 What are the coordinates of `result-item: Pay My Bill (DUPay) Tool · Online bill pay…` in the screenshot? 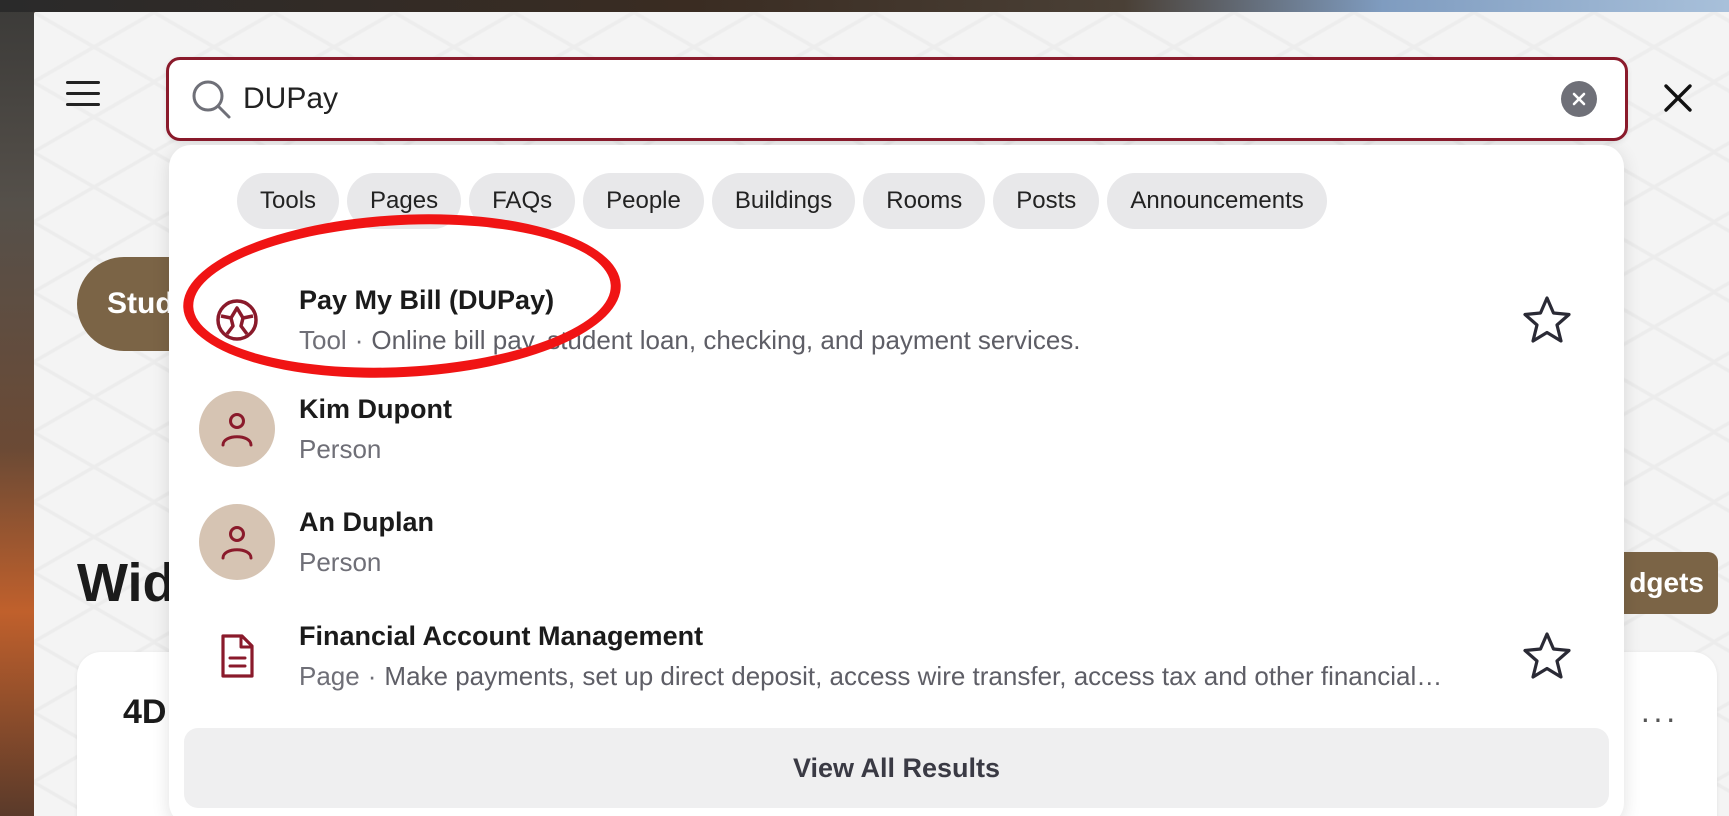 It's located at (896, 320).